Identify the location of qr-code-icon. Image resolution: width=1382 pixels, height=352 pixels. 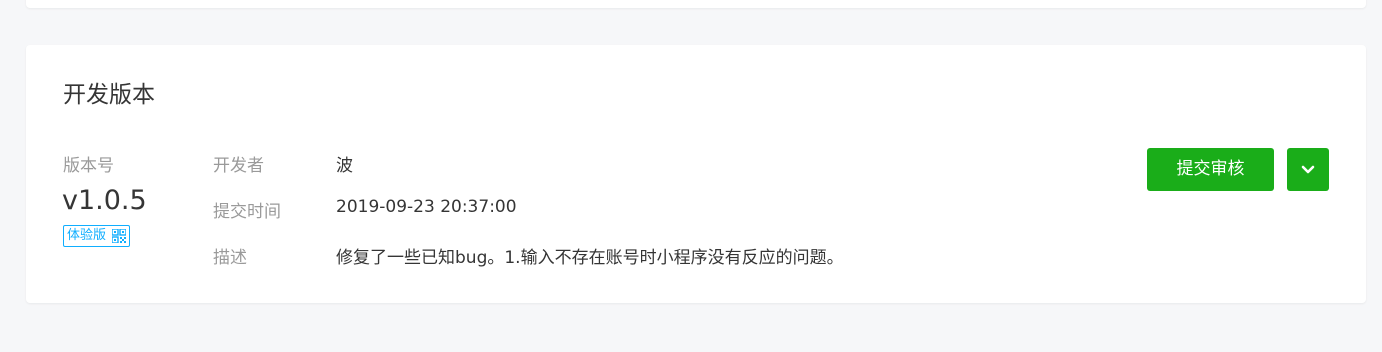
(119, 236).